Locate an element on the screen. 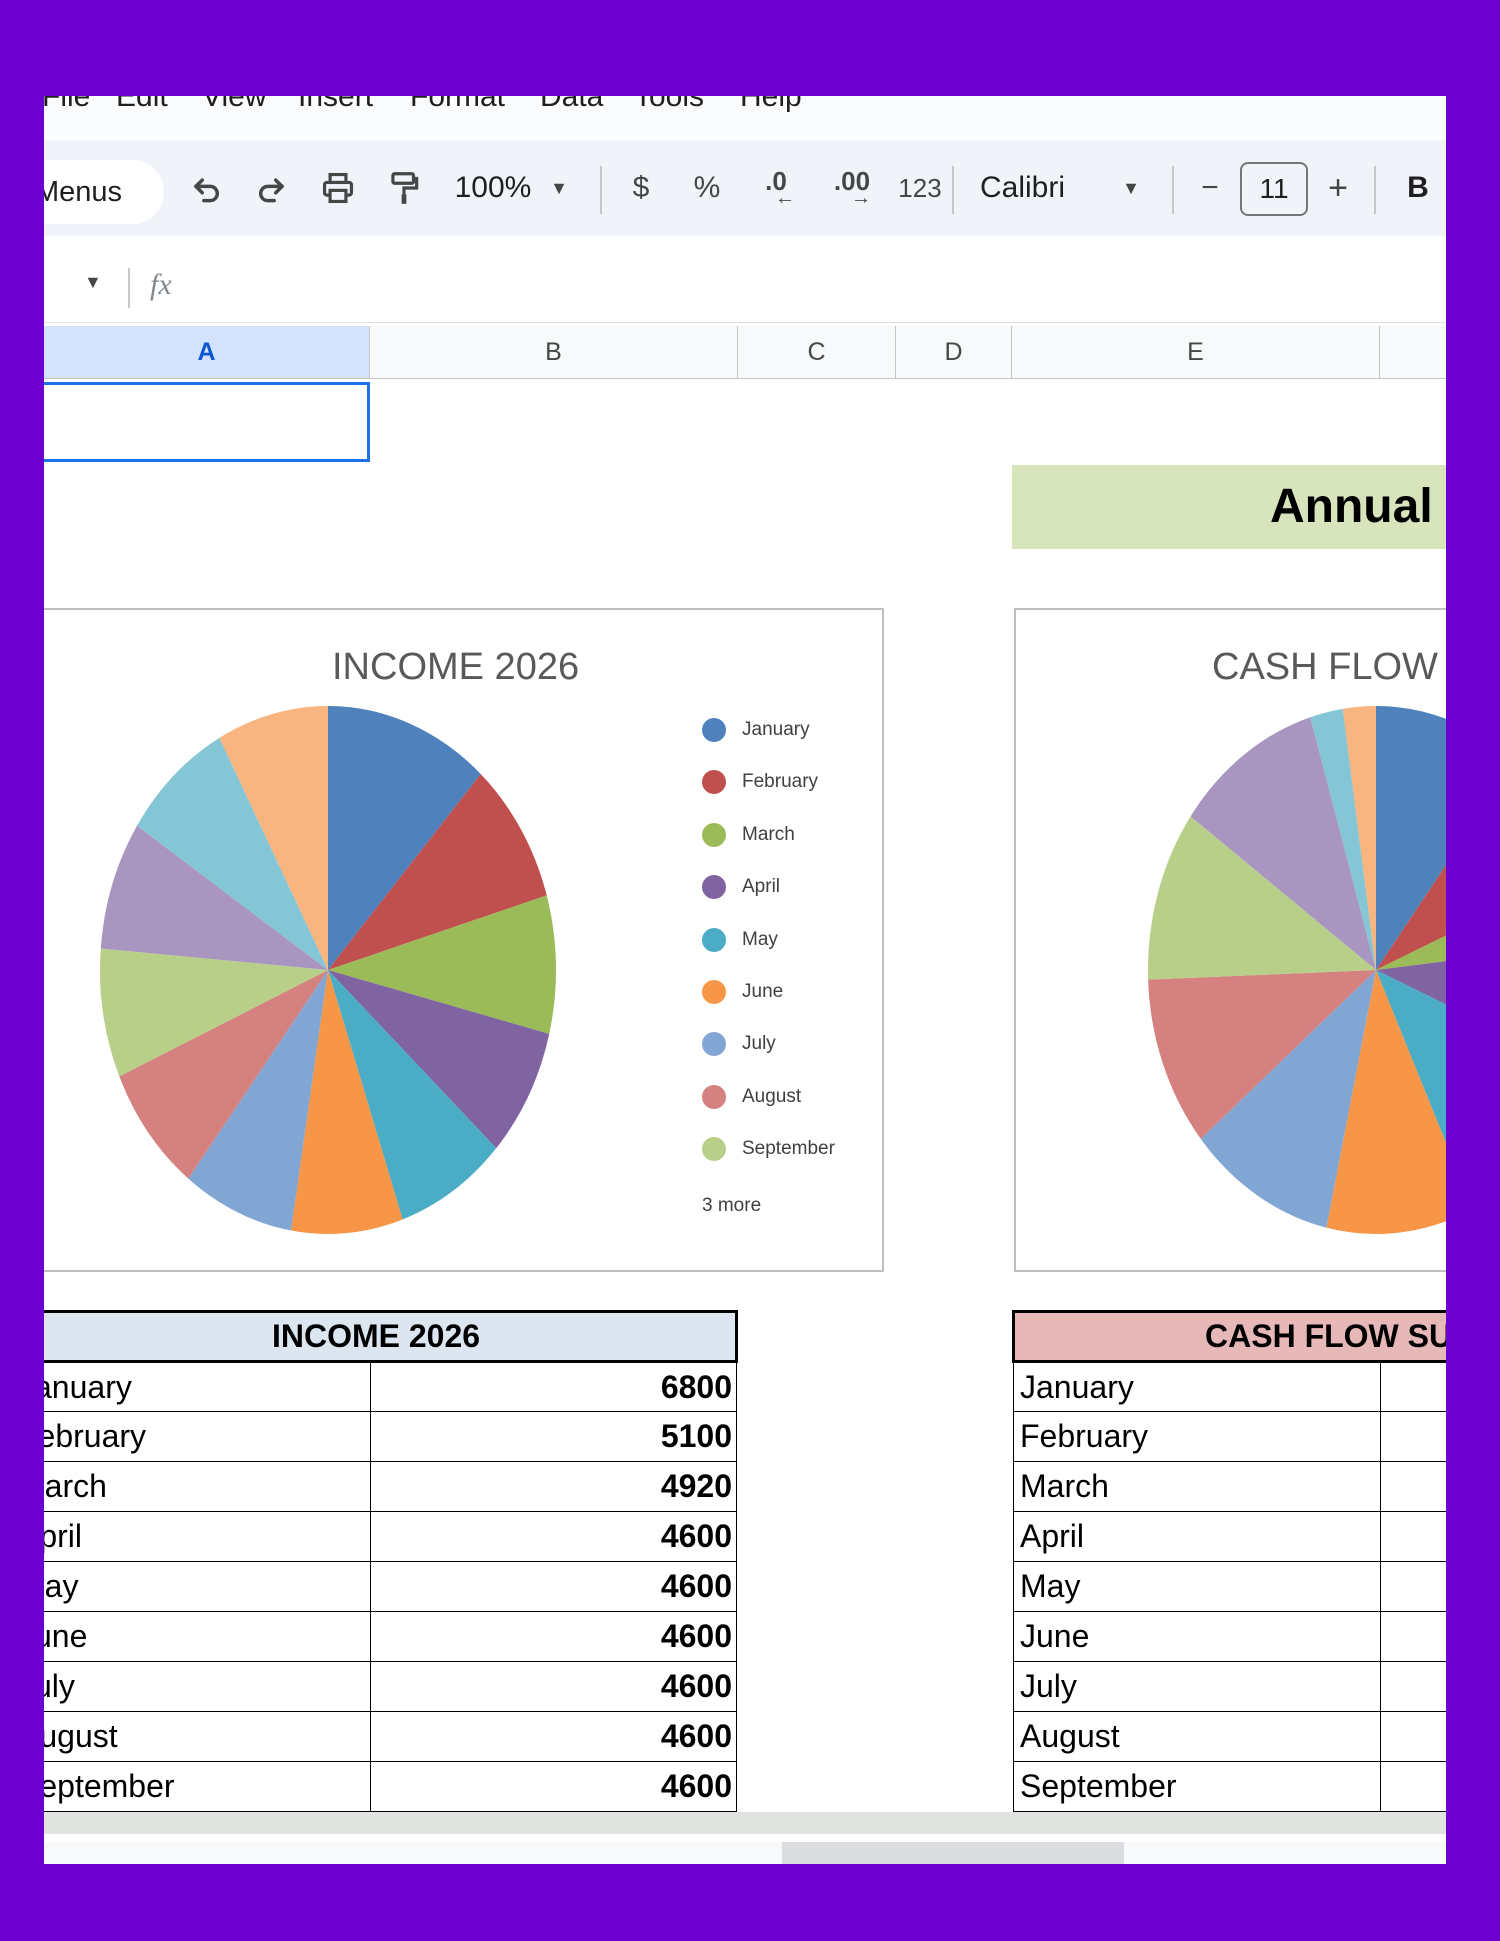  horizontal-scroll-thumb is located at coordinates (953, 1853).